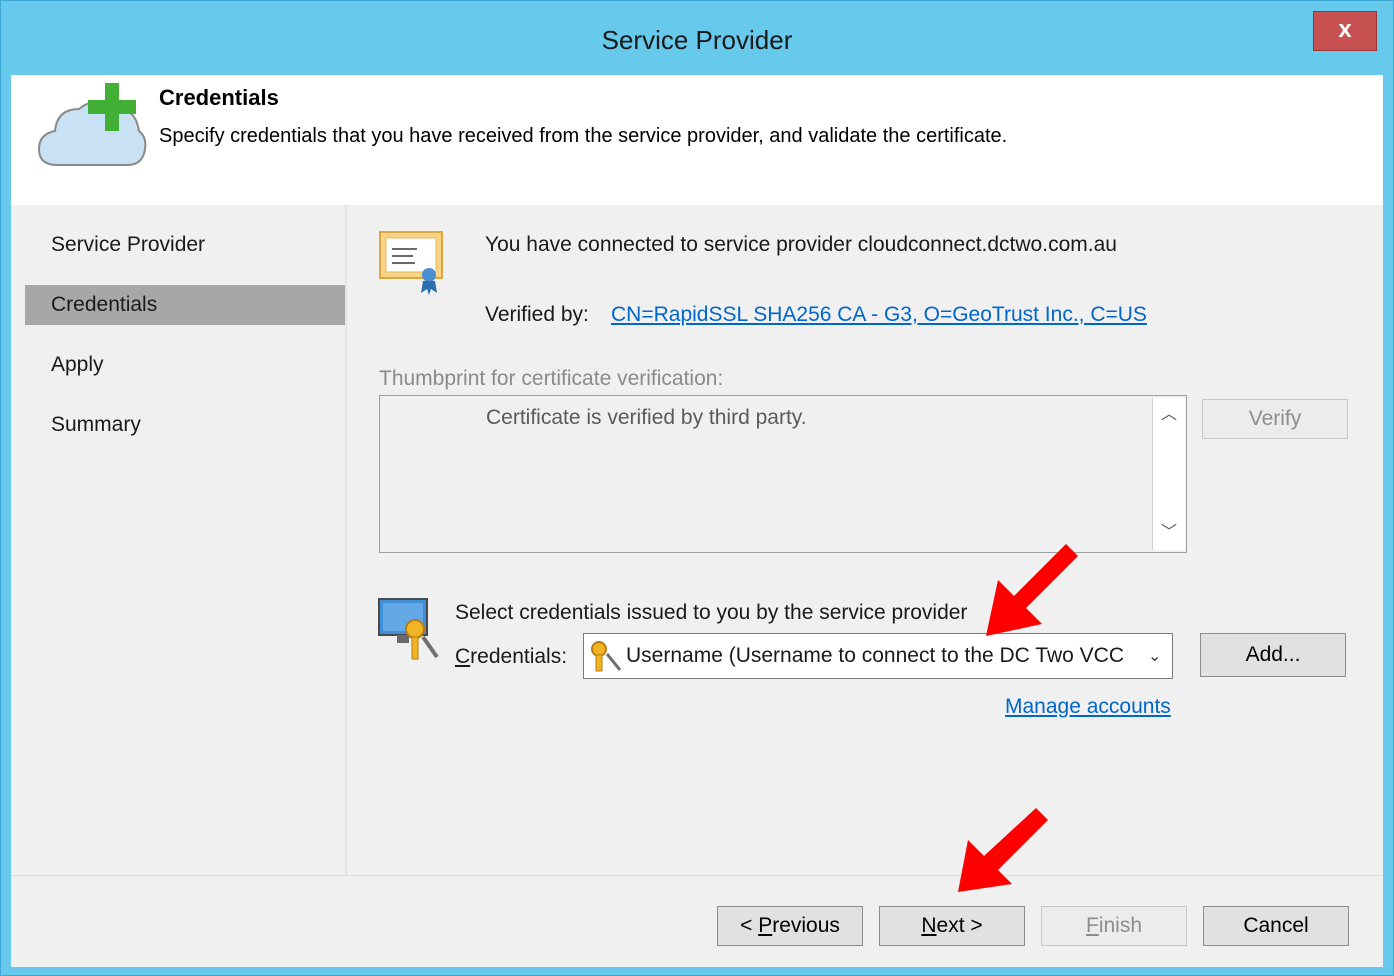 This screenshot has height=976, width=1394. What do you see at coordinates (411, 263) in the screenshot?
I see `certificate-icon` at bounding box center [411, 263].